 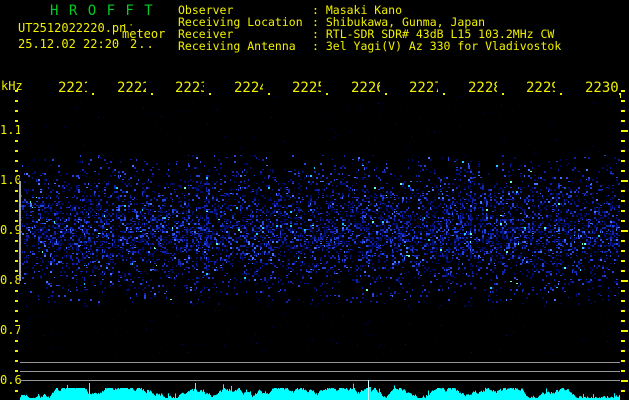 I want to click on second-counter: 2.., so click(x=142, y=44).